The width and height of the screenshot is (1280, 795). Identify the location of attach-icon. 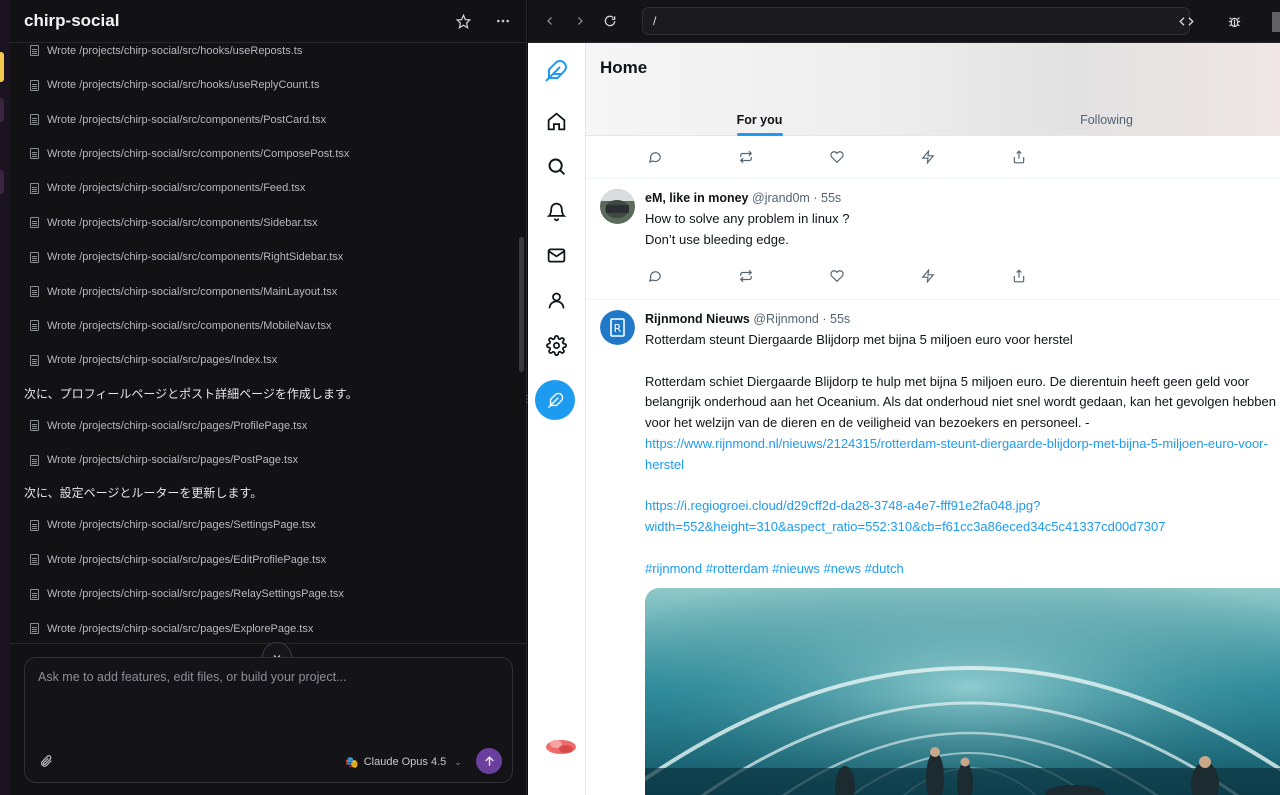
(46, 761).